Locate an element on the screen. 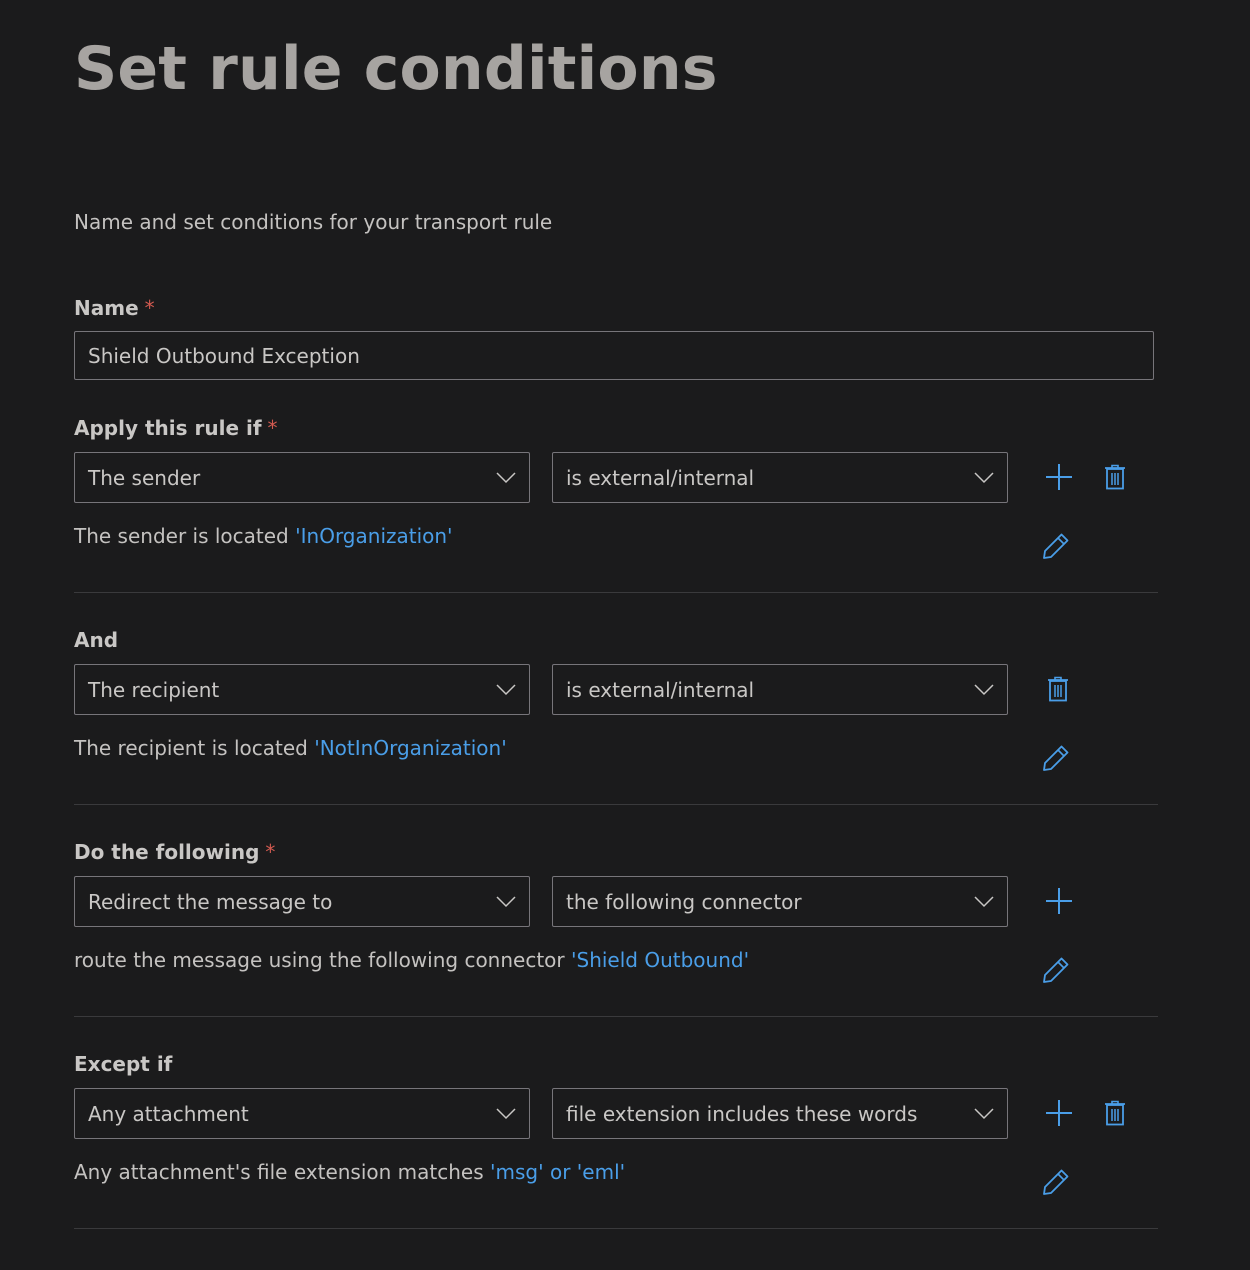 The width and height of the screenshot is (1250, 1270). add-action-button is located at coordinates (1059, 901).